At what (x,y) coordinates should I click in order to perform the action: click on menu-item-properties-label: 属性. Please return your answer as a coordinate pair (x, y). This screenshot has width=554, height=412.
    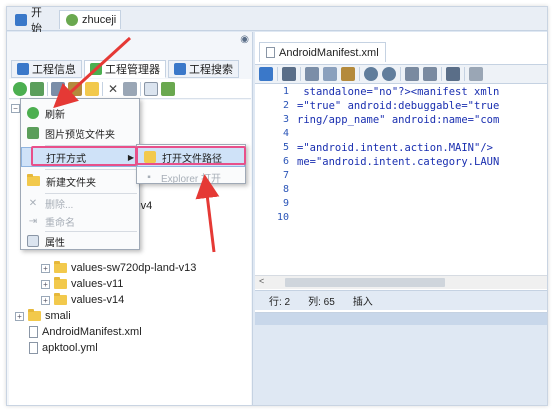
    Looking at the image, I should click on (55, 243).